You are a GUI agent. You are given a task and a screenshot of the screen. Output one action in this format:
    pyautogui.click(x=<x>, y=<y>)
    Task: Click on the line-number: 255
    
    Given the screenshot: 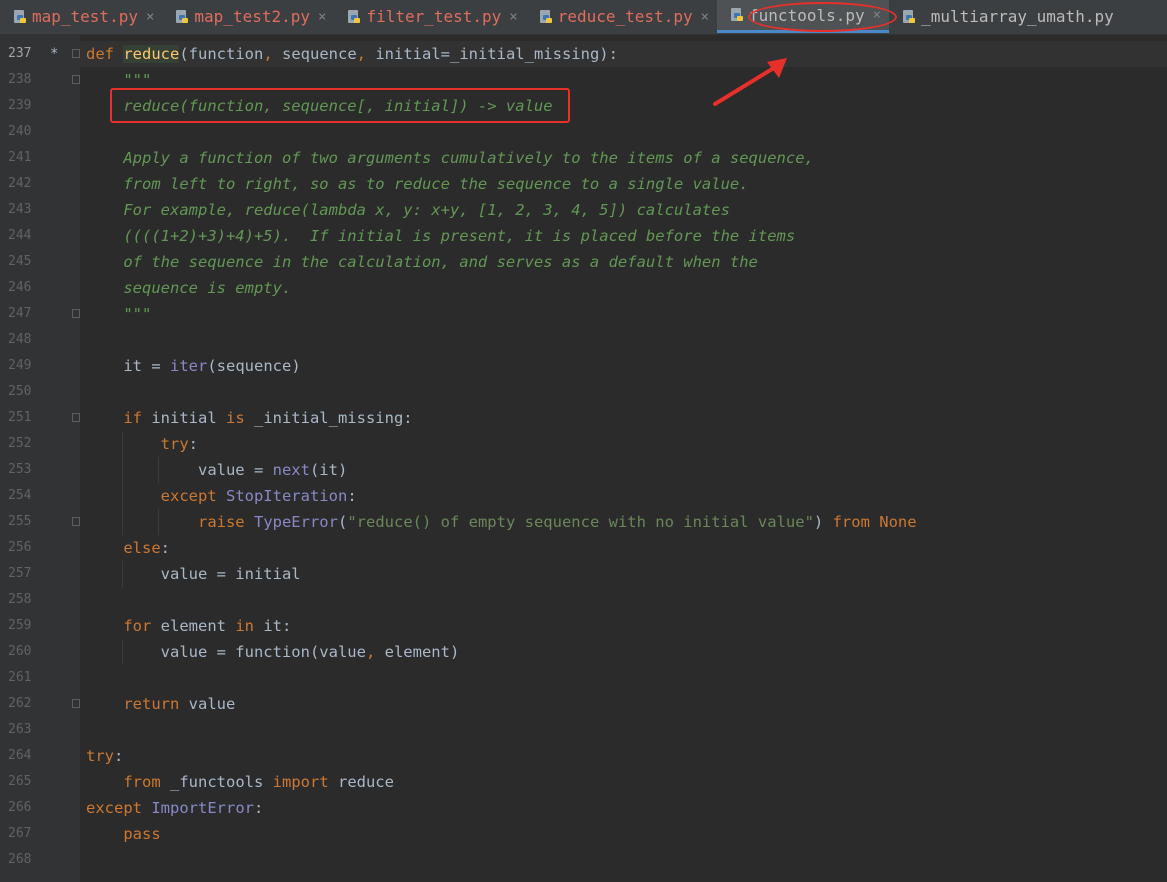 What is the action you would take?
    pyautogui.click(x=20, y=521)
    